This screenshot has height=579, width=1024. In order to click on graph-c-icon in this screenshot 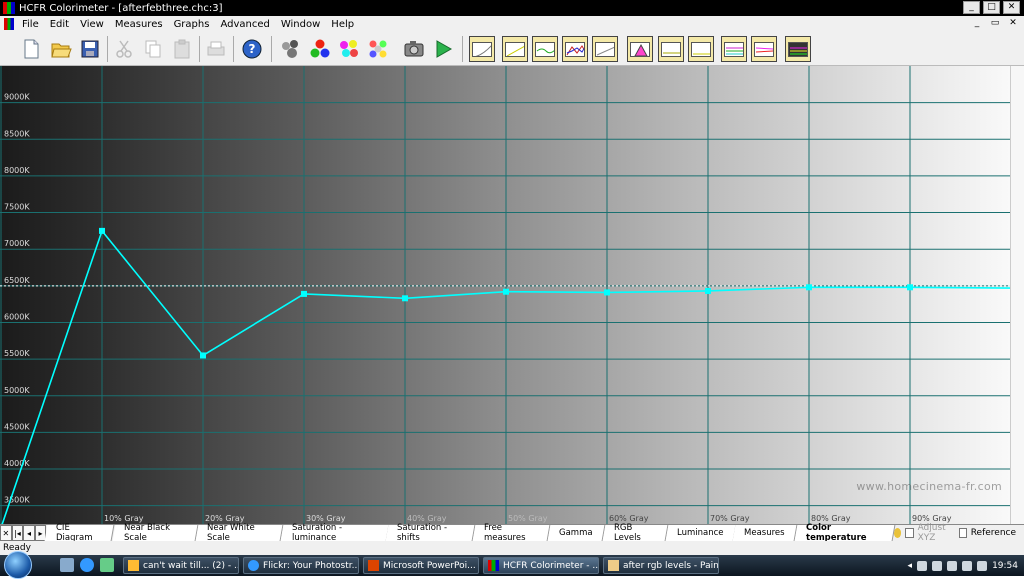, I will do `click(734, 49)`.